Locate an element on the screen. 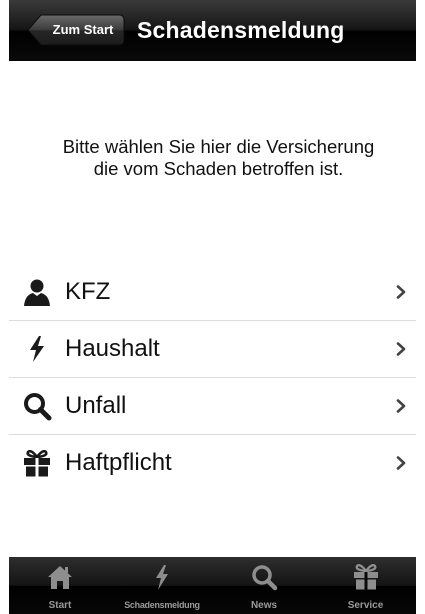 This screenshot has height=614, width=425. list-item-label: Unfall is located at coordinates (96, 405).